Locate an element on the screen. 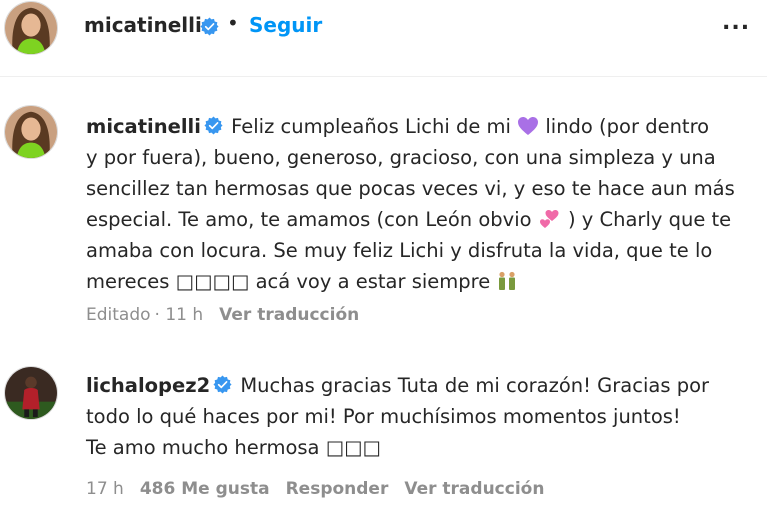 The height and width of the screenshot is (528, 767). comment-text-segment: lindo (por dentro is located at coordinates (627, 126).